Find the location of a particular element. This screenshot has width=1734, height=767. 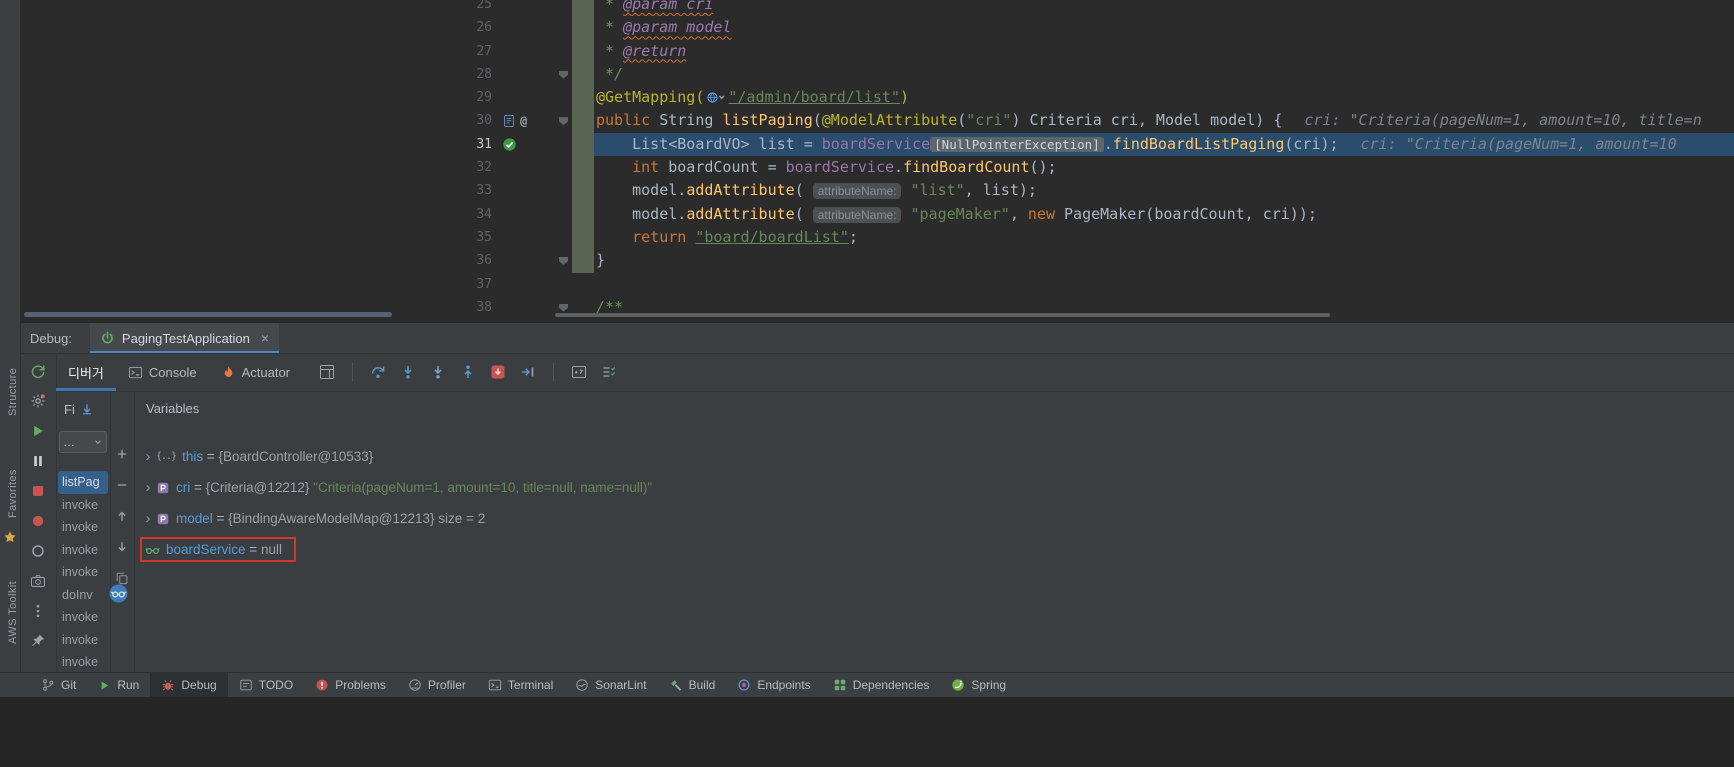

stack-frame-8: invoke is located at coordinates (83, 662).